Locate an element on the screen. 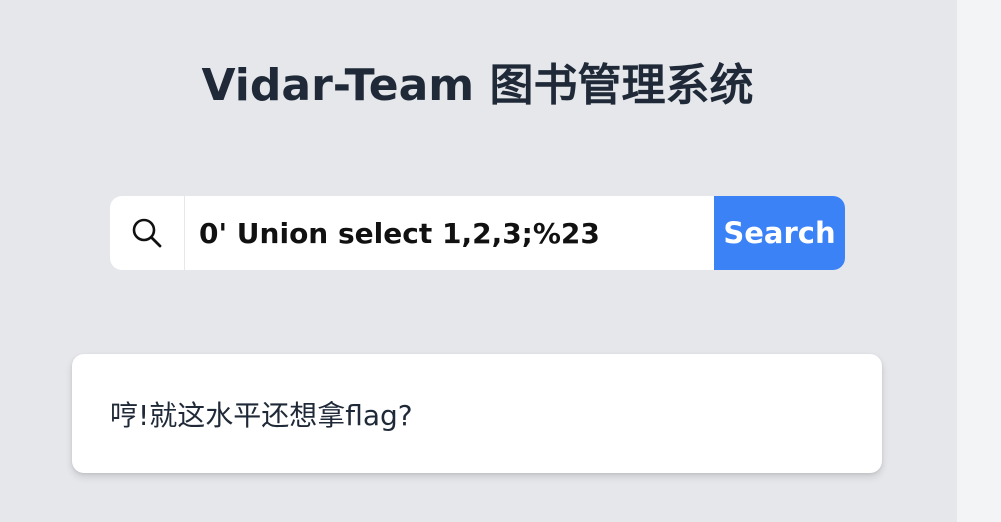  page-title: Vidar-Team 图书管理系统 is located at coordinates (477, 85).